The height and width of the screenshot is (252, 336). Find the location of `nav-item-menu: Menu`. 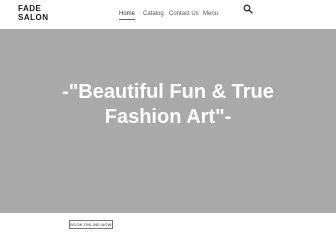

nav-item-menu: Menu is located at coordinates (210, 14).